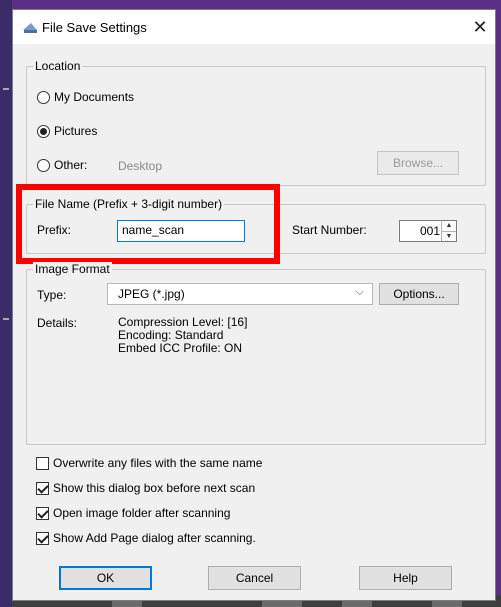  Describe the element at coordinates (52, 295) in the screenshot. I see `type-label: Type:` at that location.